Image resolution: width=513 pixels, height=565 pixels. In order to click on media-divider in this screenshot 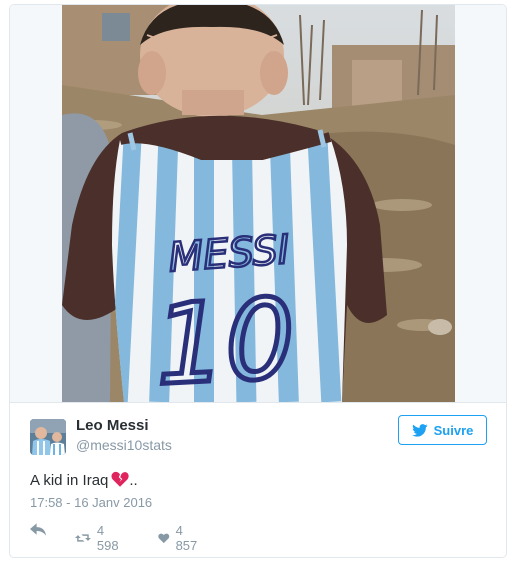, I will do `click(258, 402)`.